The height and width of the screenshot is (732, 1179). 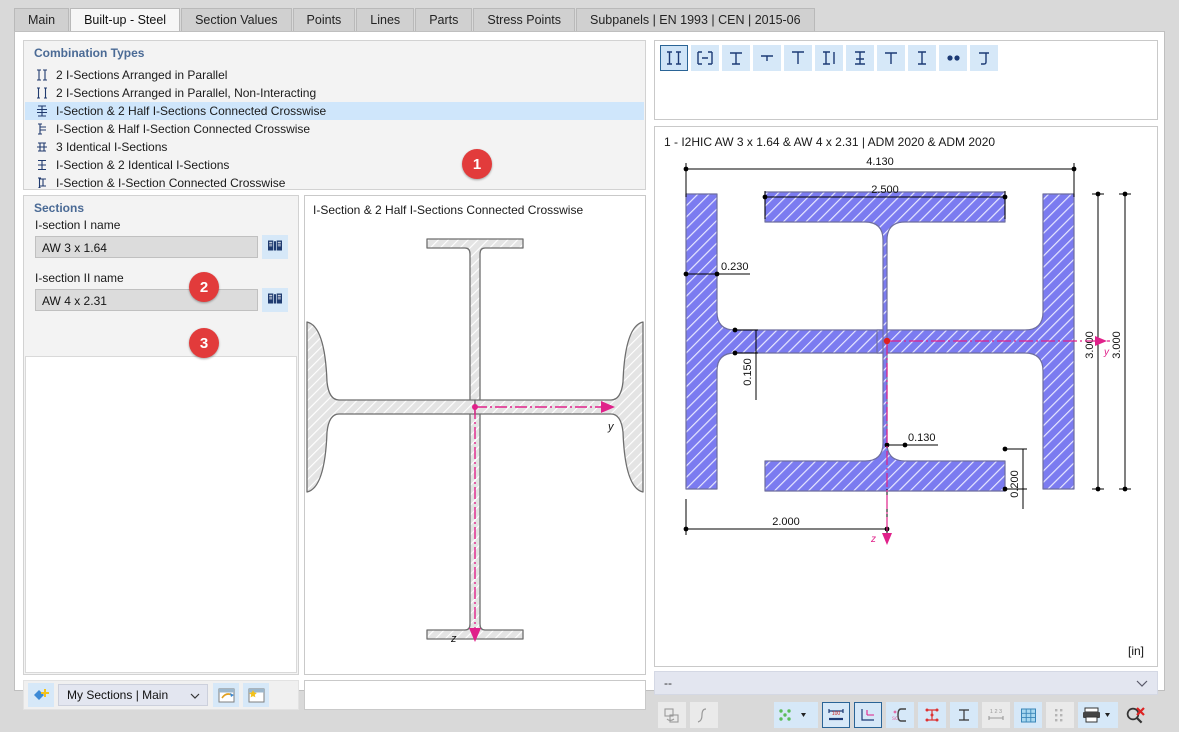 What do you see at coordinates (868, 715) in the screenshot?
I see `axes-toggle-button` at bounding box center [868, 715].